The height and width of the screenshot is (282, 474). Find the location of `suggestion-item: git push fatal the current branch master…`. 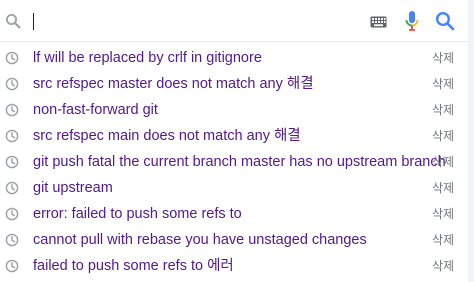

suggestion-item: git push fatal the current branch master… is located at coordinates (237, 162).